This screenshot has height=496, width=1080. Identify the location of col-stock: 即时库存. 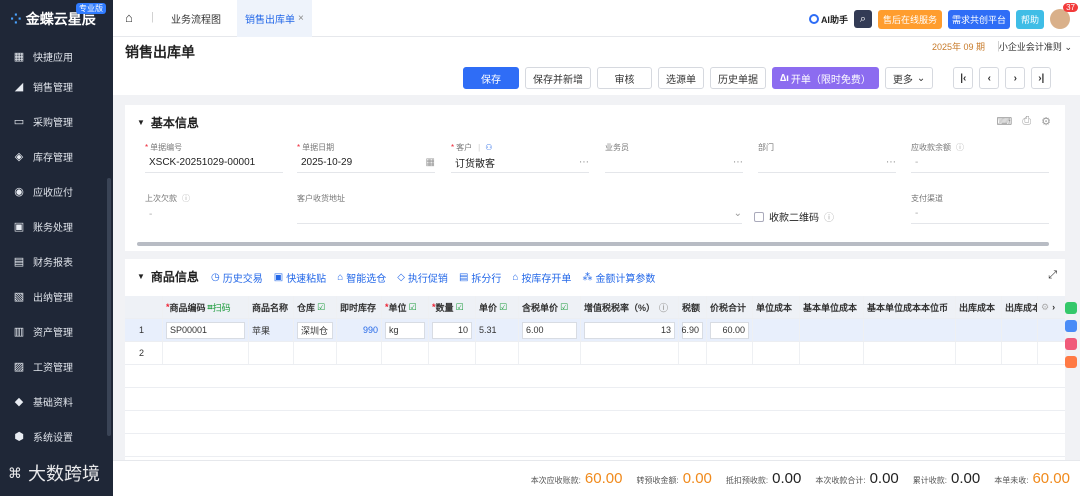
(359, 307).